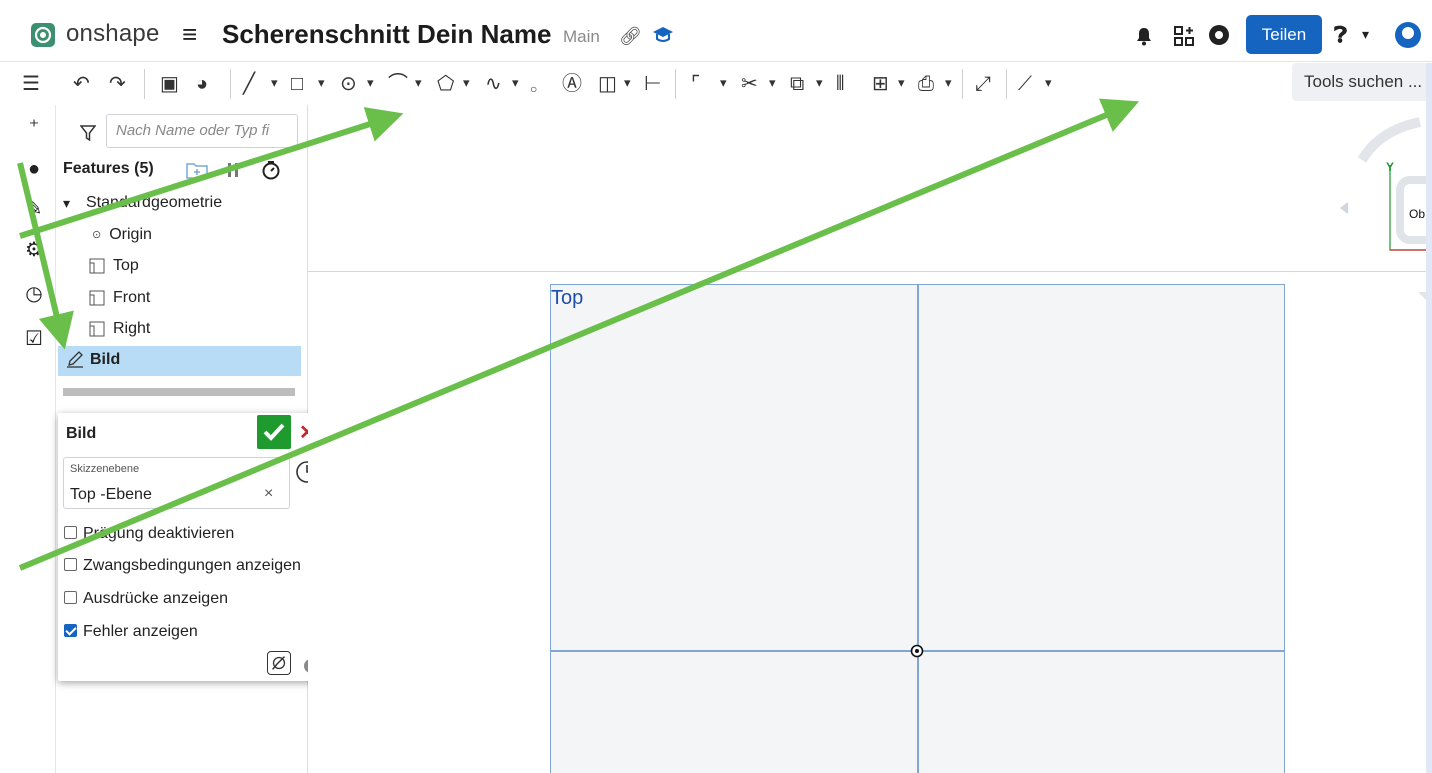 This screenshot has width=1432, height=773. What do you see at coordinates (1284, 34) in the screenshot?
I see `share-button: Teilen` at bounding box center [1284, 34].